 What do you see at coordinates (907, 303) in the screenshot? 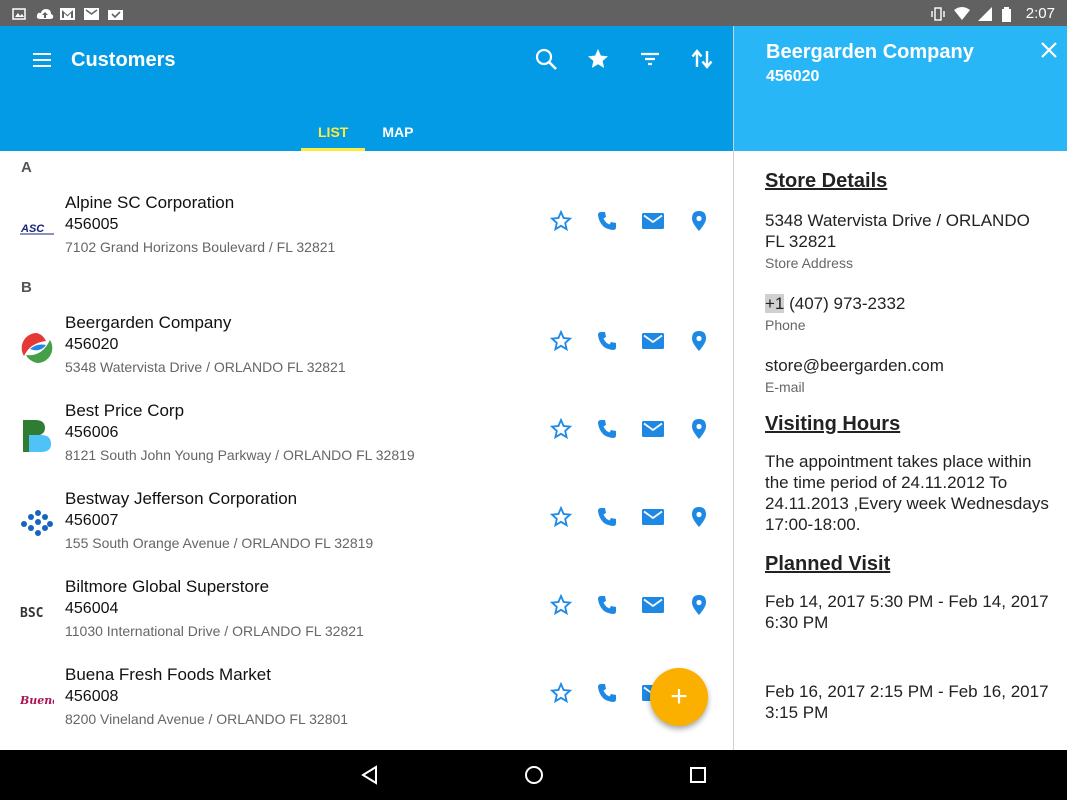
I see `phone-number: +1 (407) 973-2332` at bounding box center [907, 303].